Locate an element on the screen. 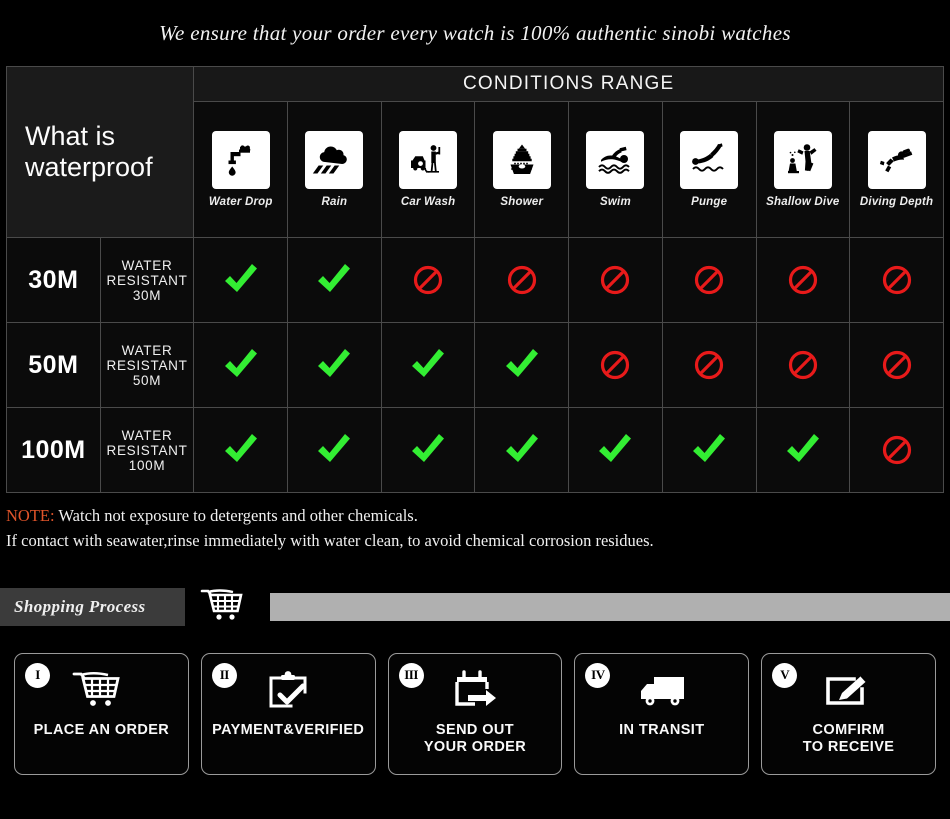 The height and width of the screenshot is (819, 950). shallow-dive-icon is located at coordinates (802, 159).